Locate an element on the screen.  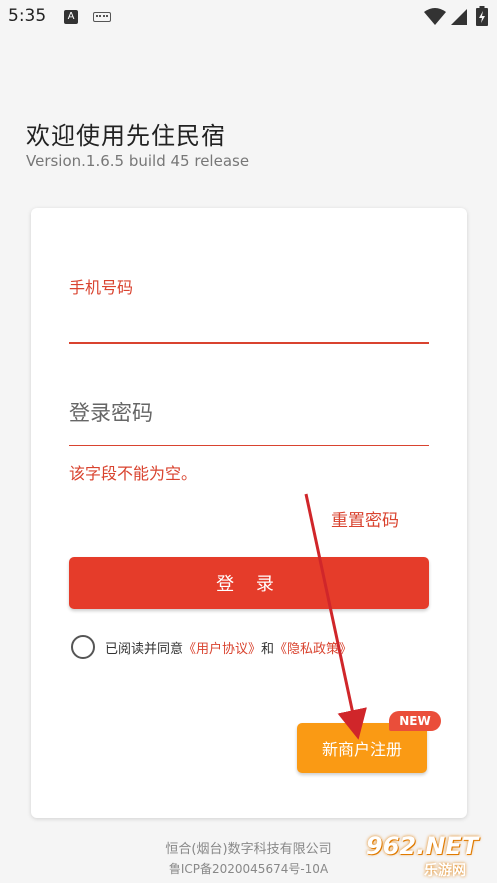
password-input is located at coordinates (249, 411).